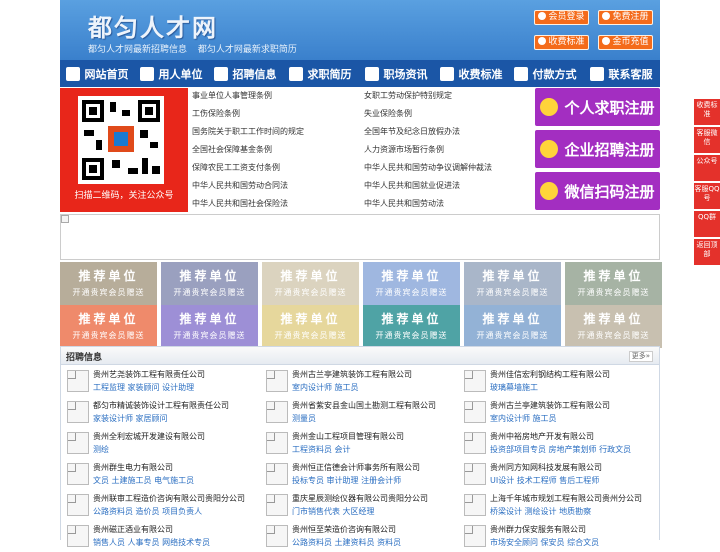 The height and width of the screenshot is (552, 720). What do you see at coordinates (428, 167) in the screenshot?
I see `policy-link: 中华人民共和国劳动争议调解仲裁法` at bounding box center [428, 167].